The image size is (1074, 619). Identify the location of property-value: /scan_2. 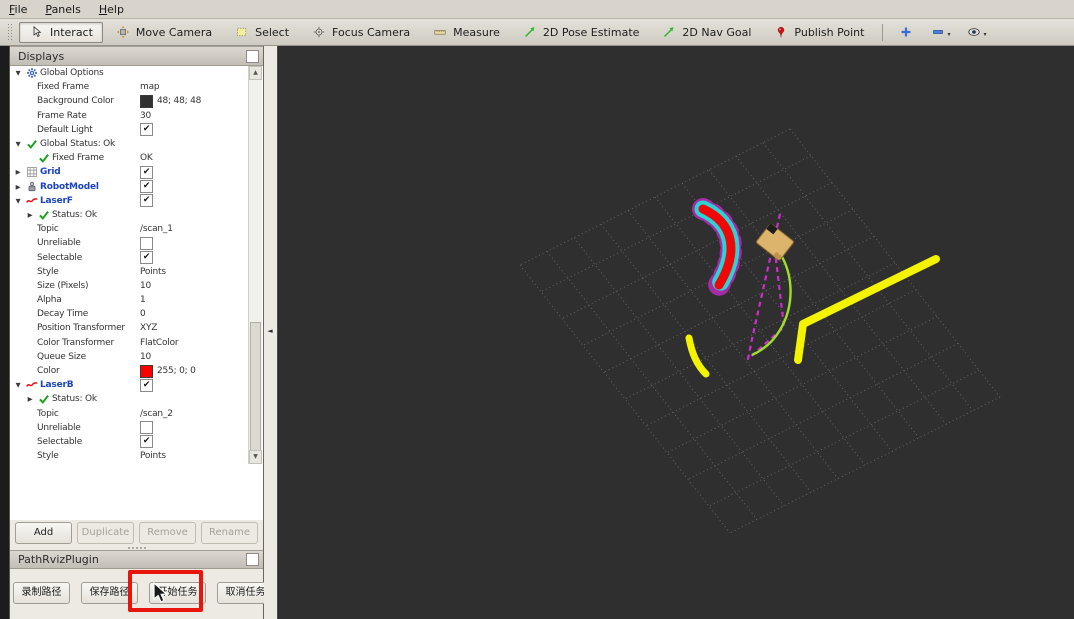
(156, 414).